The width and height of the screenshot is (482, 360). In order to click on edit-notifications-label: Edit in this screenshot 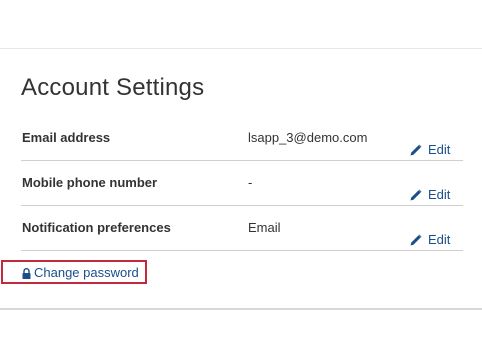, I will do `click(439, 239)`.